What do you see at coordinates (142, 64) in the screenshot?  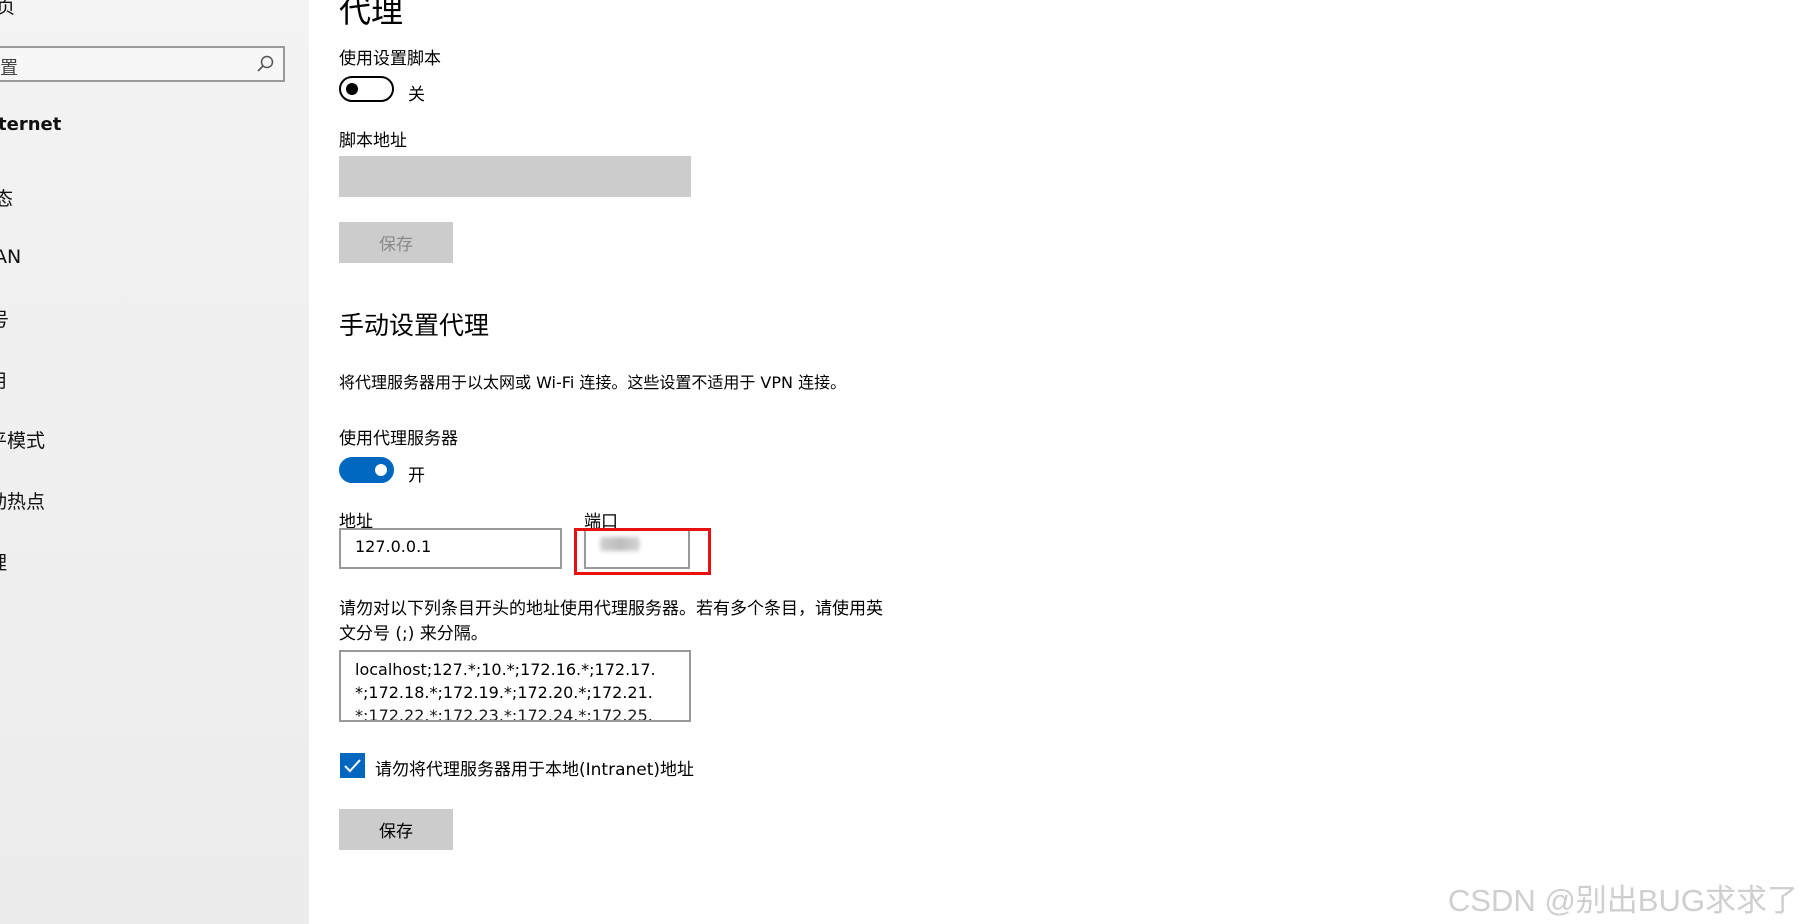 I see `settings-search-box: 置` at bounding box center [142, 64].